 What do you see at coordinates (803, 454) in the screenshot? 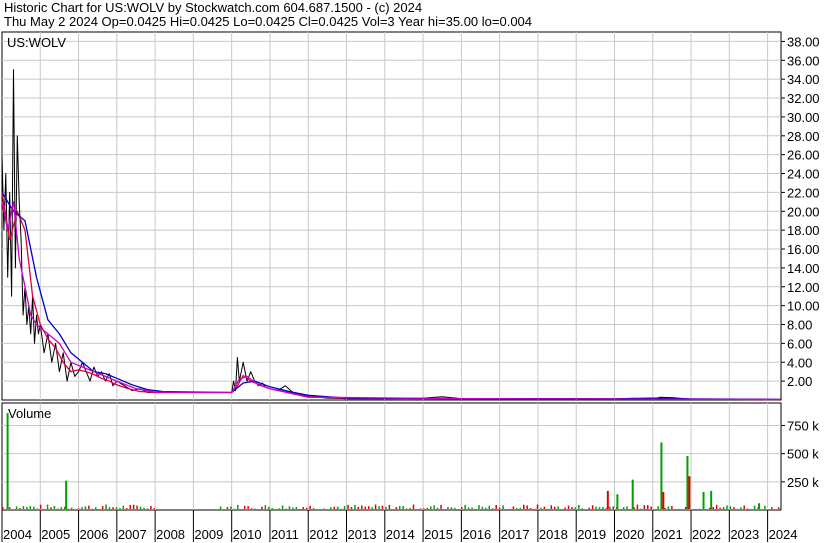
I see `volume-ytick-label: 500 k` at bounding box center [803, 454].